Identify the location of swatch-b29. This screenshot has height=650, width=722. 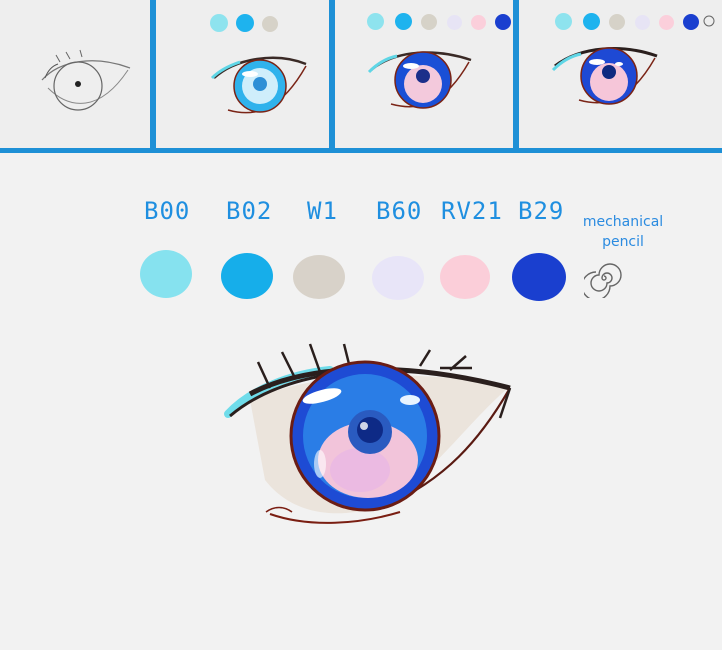
(539, 277).